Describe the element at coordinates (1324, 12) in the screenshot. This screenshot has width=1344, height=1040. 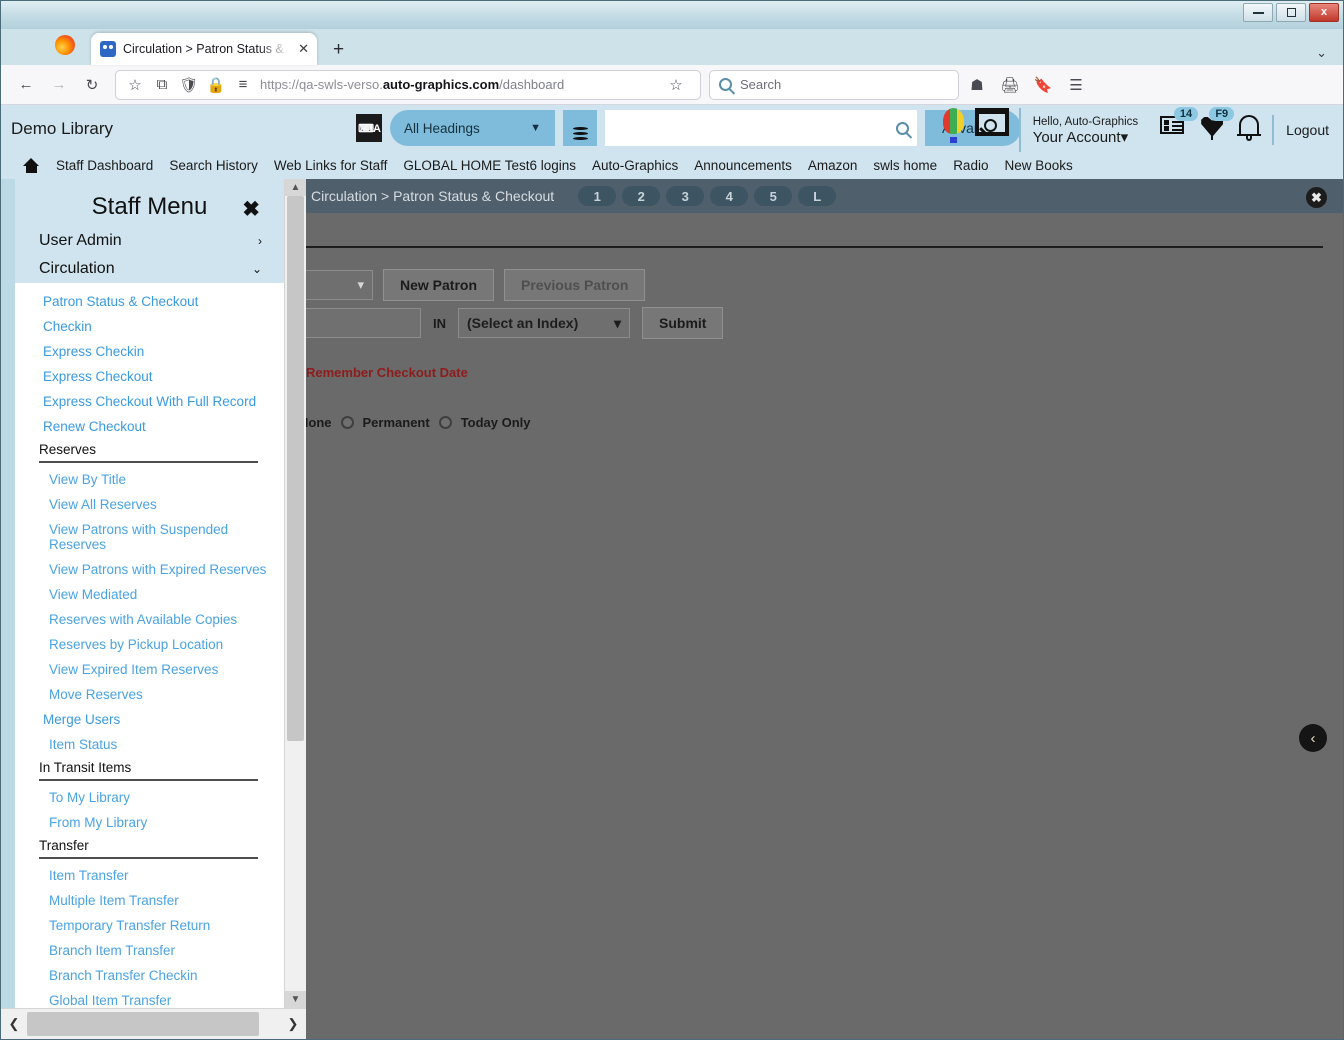
I see `window-close-button: x` at that location.